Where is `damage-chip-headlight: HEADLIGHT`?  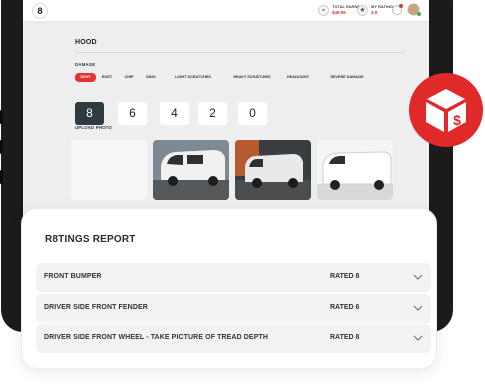 damage-chip-headlight: HEADLIGHT is located at coordinates (298, 77).